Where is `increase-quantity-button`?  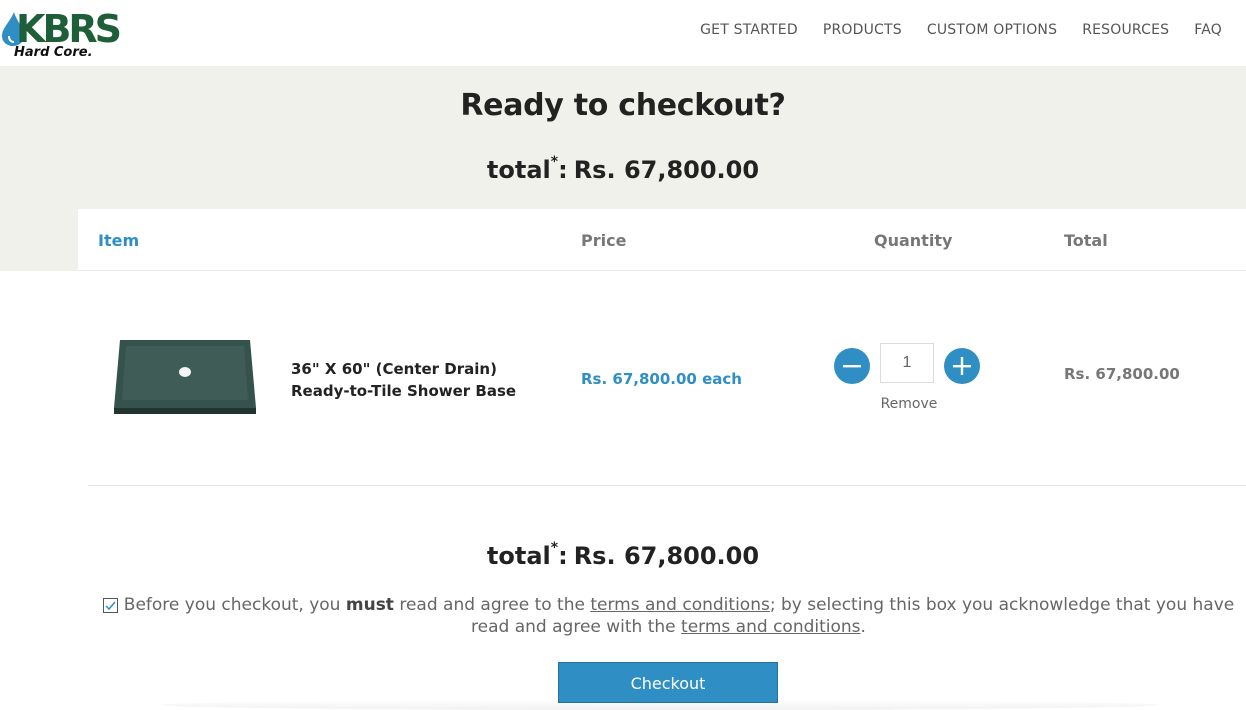
increase-quantity-button is located at coordinates (962, 366).